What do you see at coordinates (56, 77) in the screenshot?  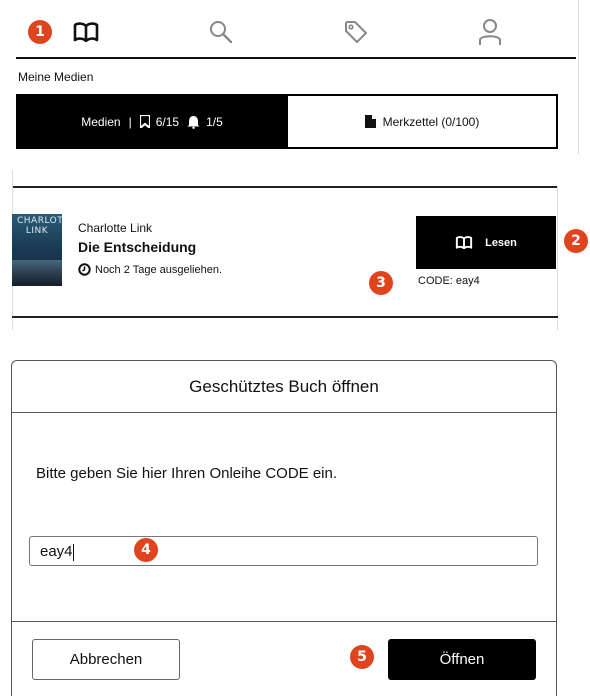 I see `section-title: Meine Medien` at bounding box center [56, 77].